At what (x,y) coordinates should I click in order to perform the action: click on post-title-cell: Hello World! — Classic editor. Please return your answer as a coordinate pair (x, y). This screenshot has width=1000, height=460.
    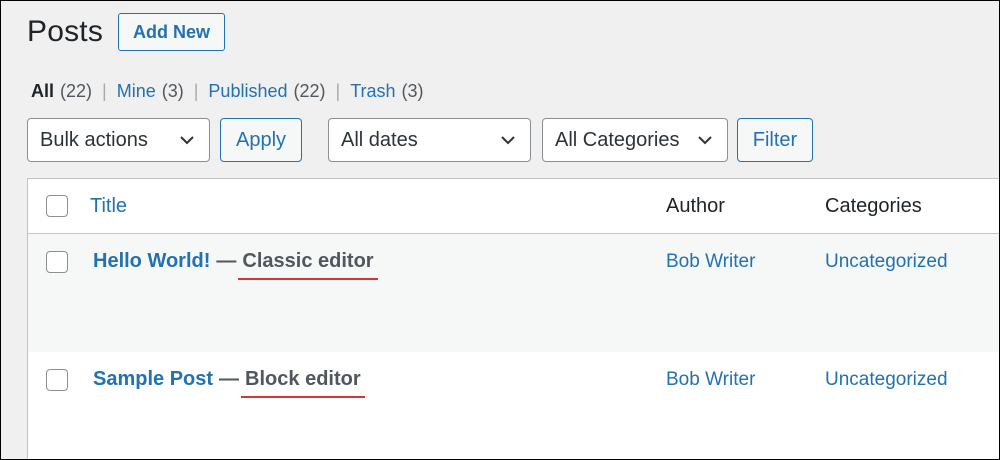
    Looking at the image, I should click on (235, 265).